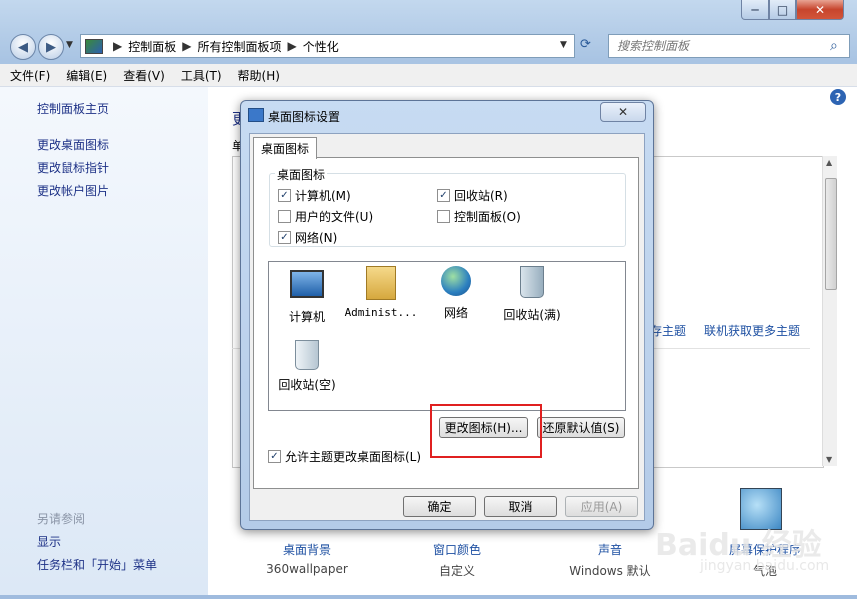 The width and height of the screenshot is (857, 599). I want to click on address-dropdown-icon: ▼, so click(563, 45).